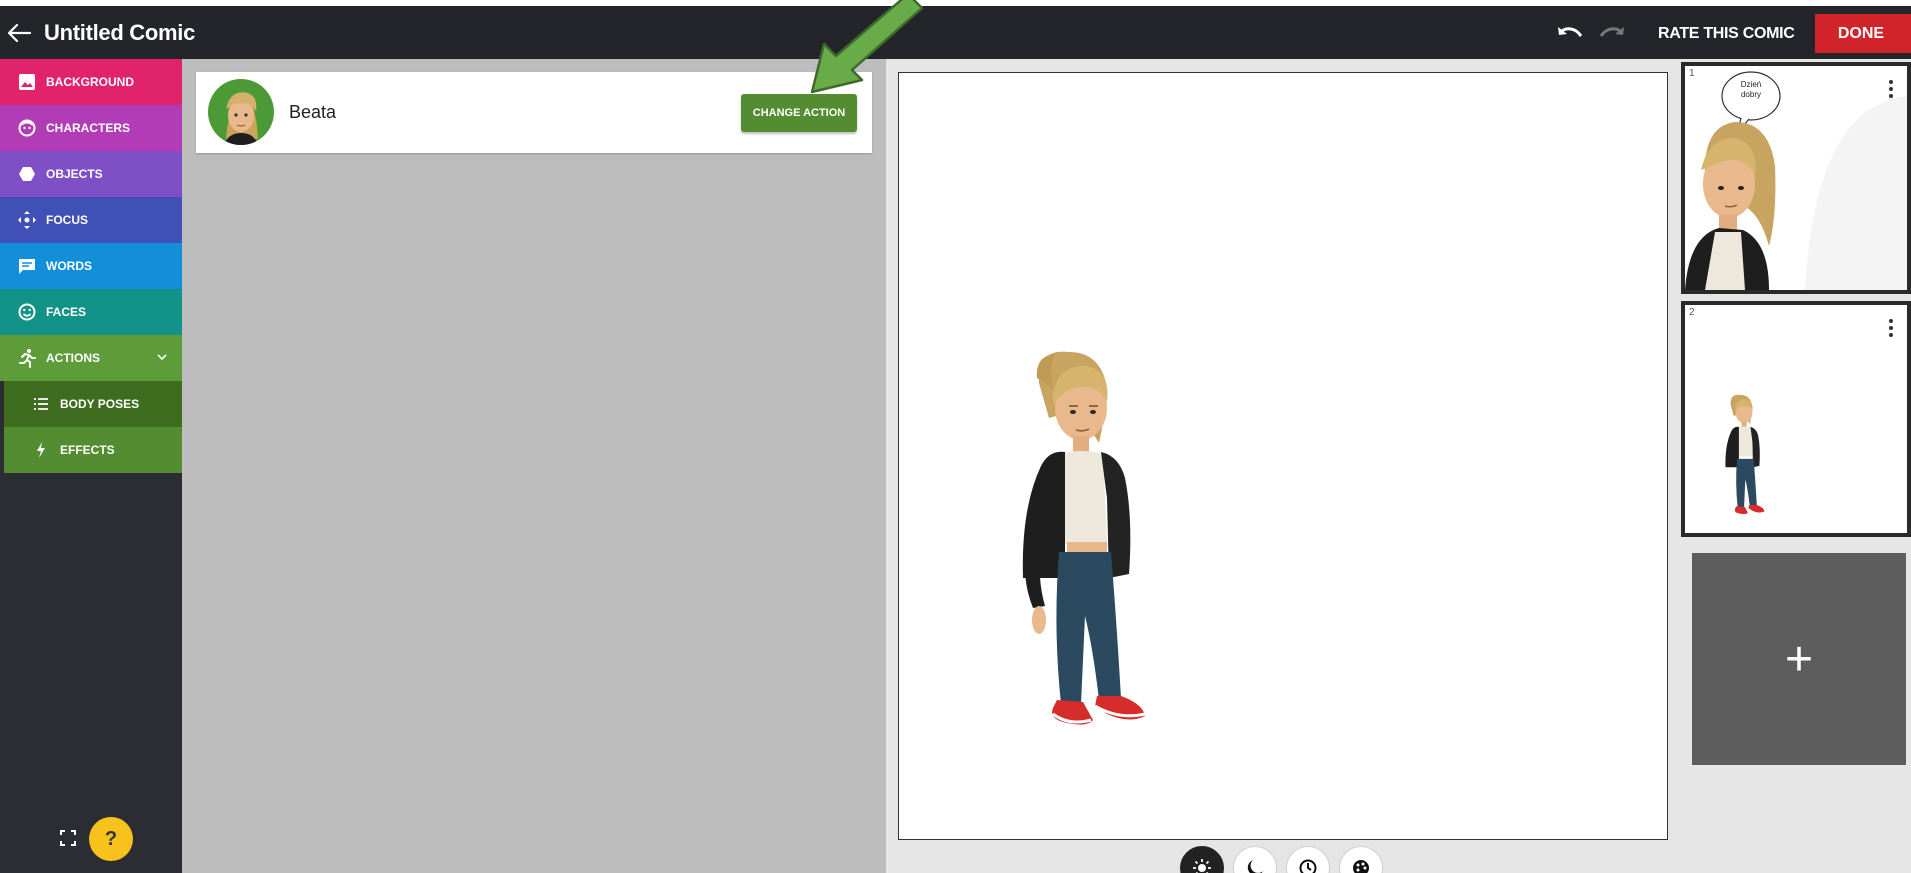  I want to click on bolt-icon, so click(41, 450).